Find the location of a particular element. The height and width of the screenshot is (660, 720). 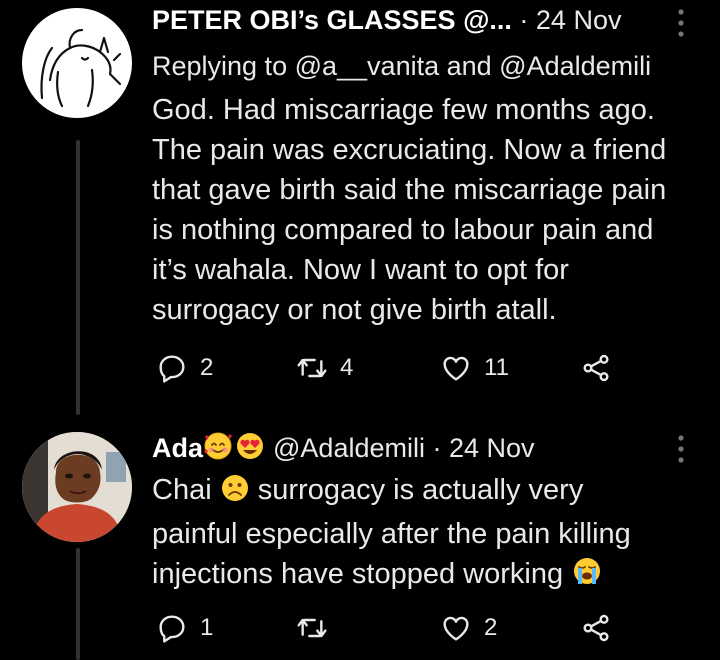

slightly-frowning-face-icon is located at coordinates (235, 493).